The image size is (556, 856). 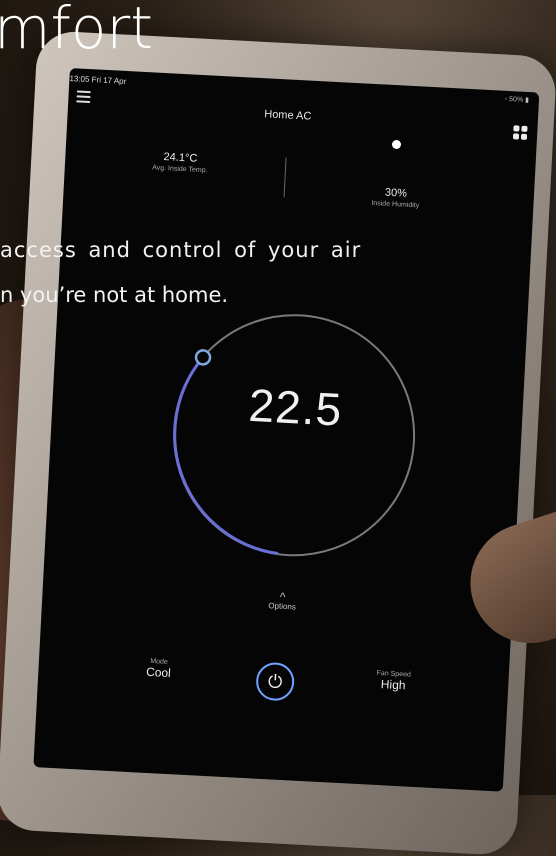 What do you see at coordinates (181, 250) in the screenshot?
I see `overlay-text-line-1: access and control of your air` at bounding box center [181, 250].